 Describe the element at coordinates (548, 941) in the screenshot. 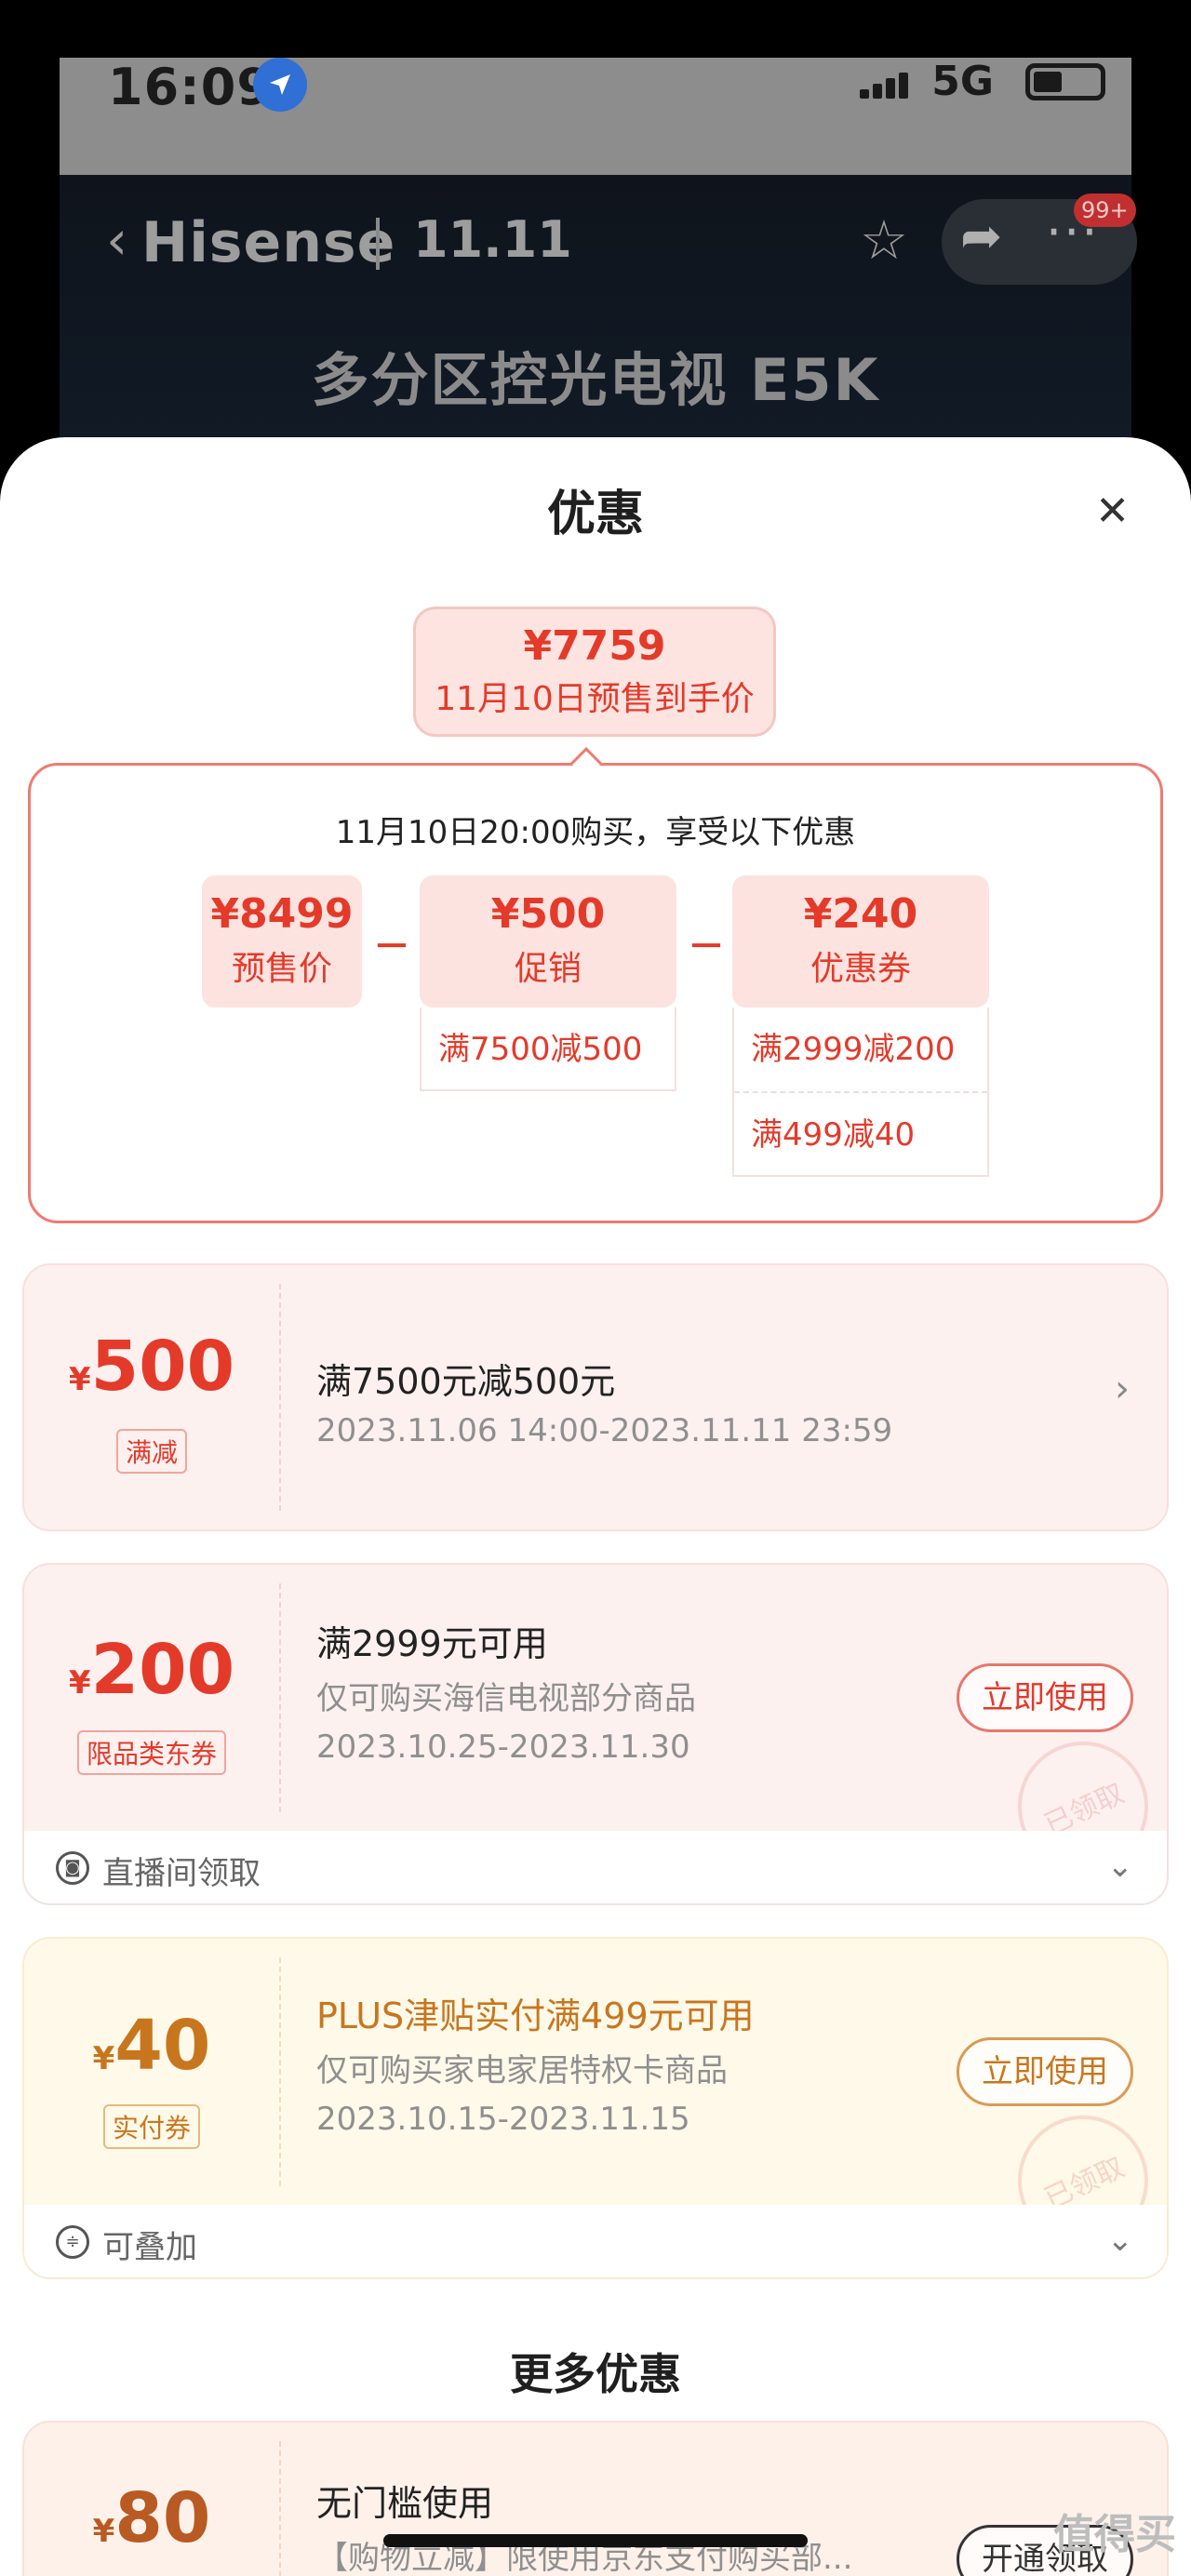

I see `promotion-card: ¥500 促销` at that location.